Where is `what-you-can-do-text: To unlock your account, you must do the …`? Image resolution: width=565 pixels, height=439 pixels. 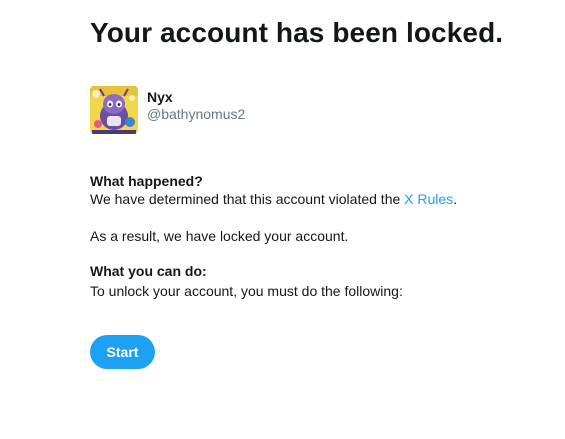 what-you-can-do-text: To unlock your account, you must do the … is located at coordinates (246, 291).